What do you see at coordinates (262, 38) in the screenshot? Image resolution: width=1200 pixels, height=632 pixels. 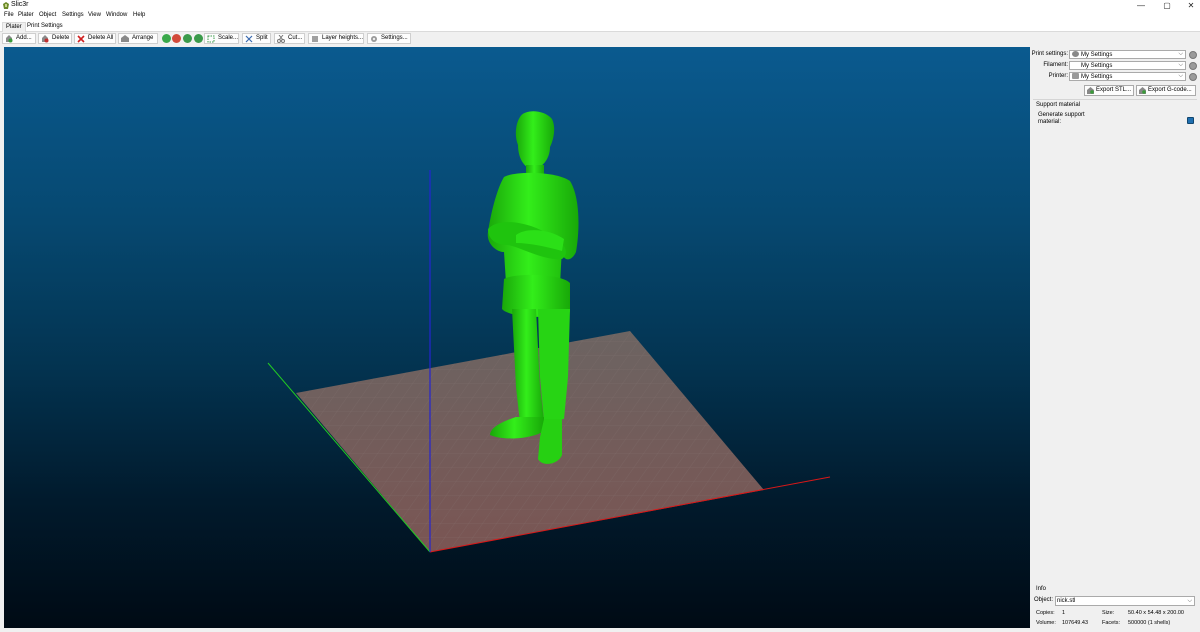 I see `split-label: Split` at bounding box center [262, 38].